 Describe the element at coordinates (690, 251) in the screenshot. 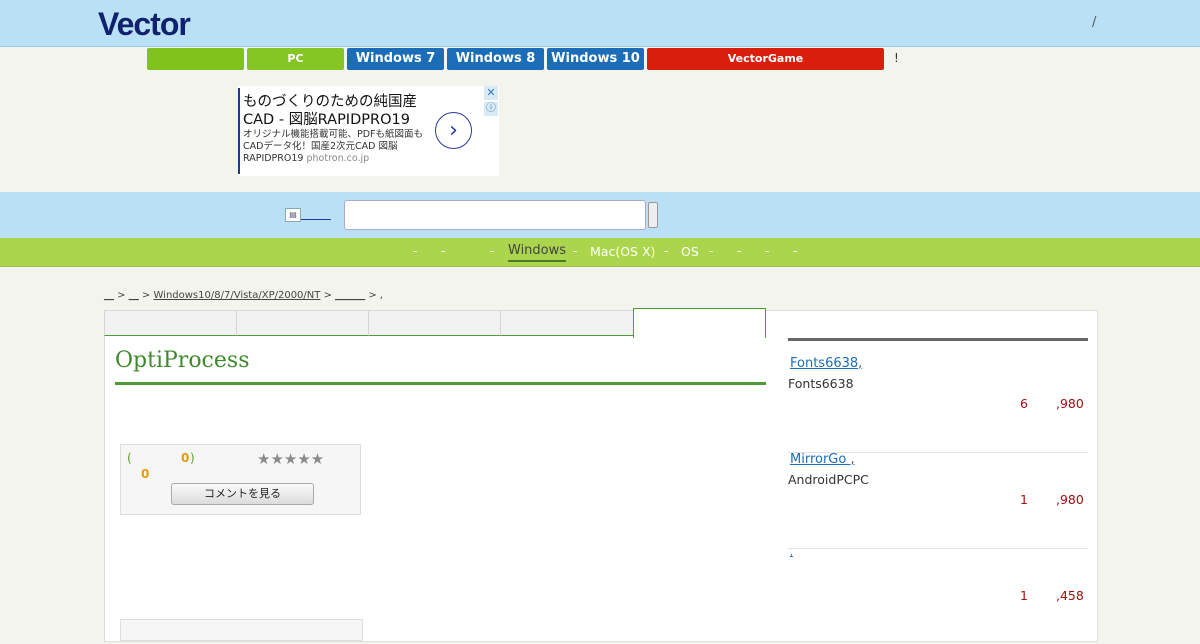

I see `category-os: OS` at that location.